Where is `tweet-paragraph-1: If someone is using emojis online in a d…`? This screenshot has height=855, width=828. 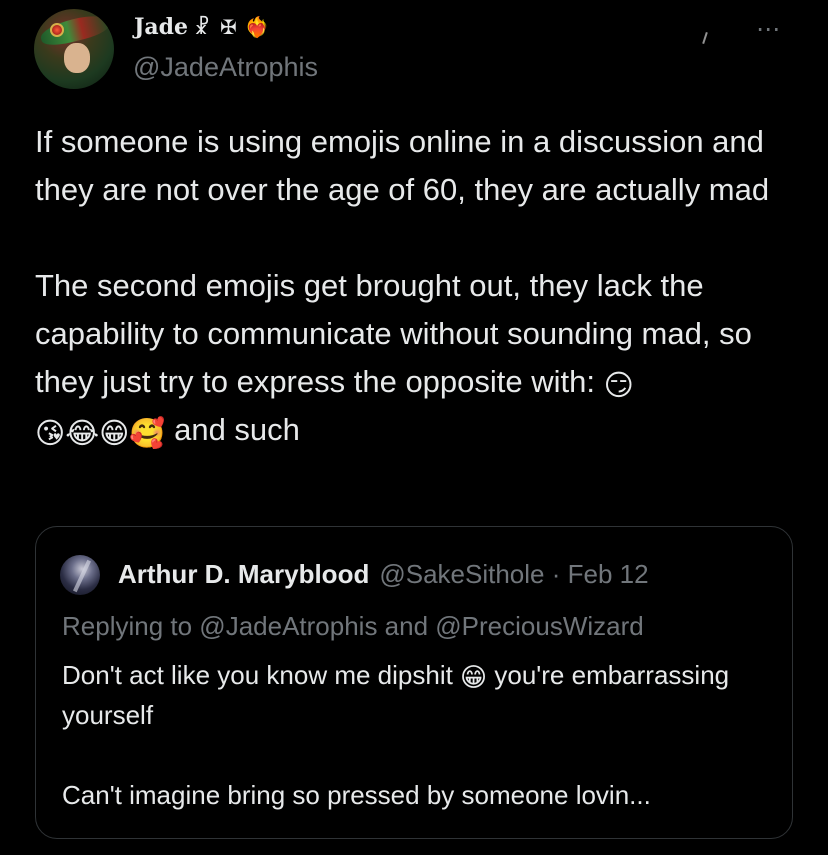 tweet-paragraph-1: If someone is using emojis online in a d… is located at coordinates (404, 165).